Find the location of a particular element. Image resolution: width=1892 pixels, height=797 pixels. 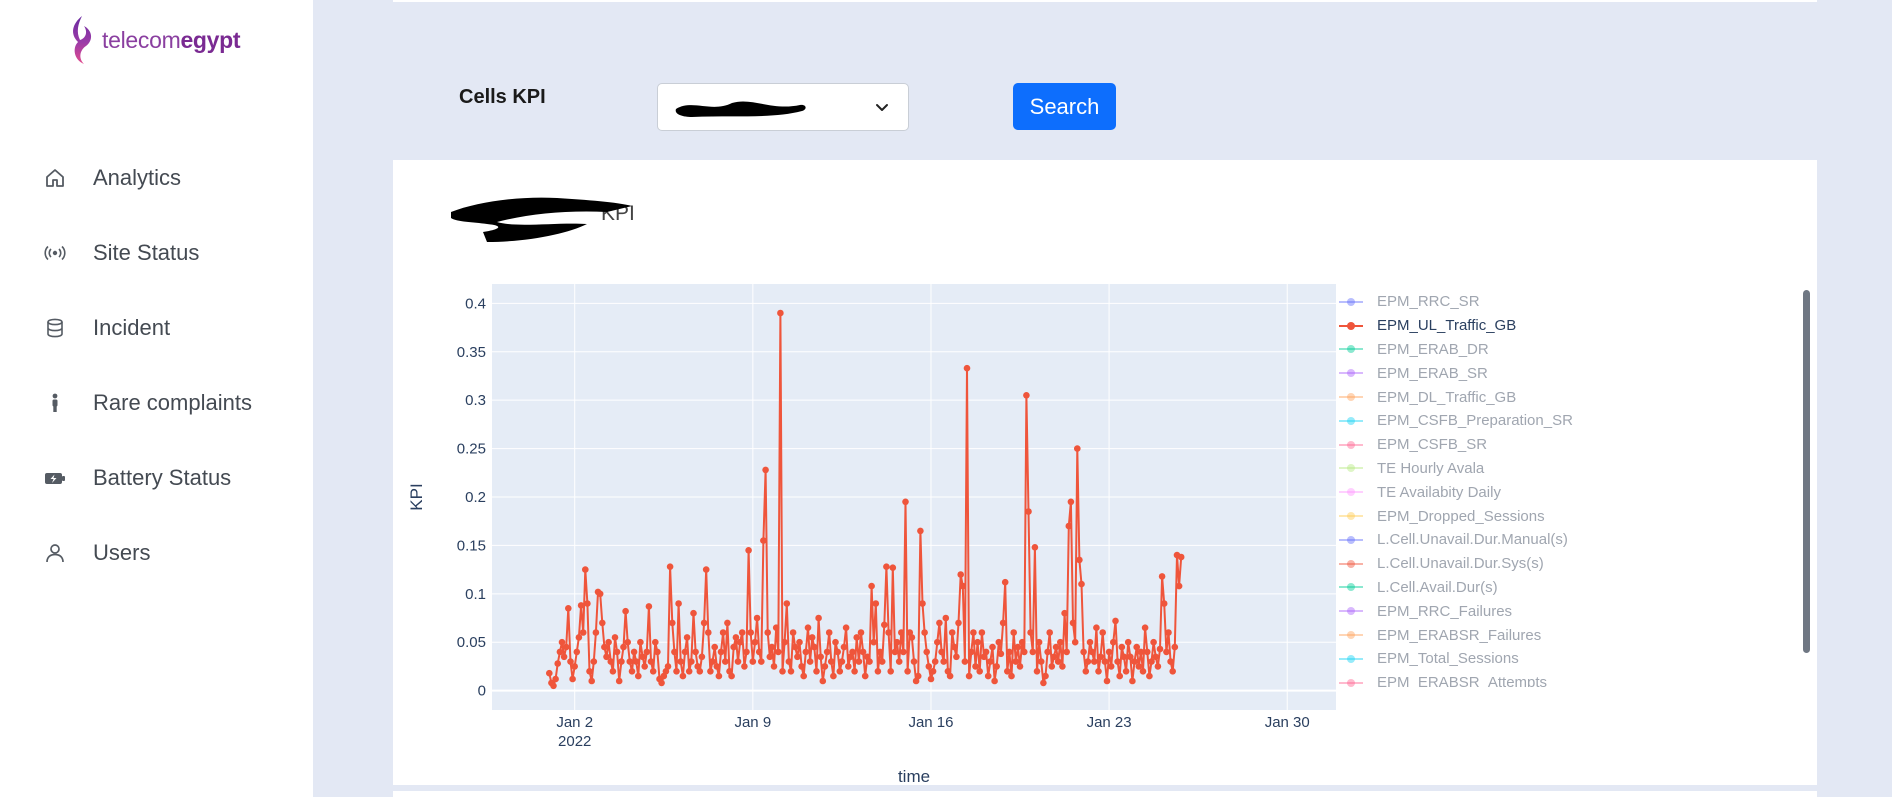

legend-item: L.Cell.Avail.Dur(s) is located at coordinates (1478, 588).